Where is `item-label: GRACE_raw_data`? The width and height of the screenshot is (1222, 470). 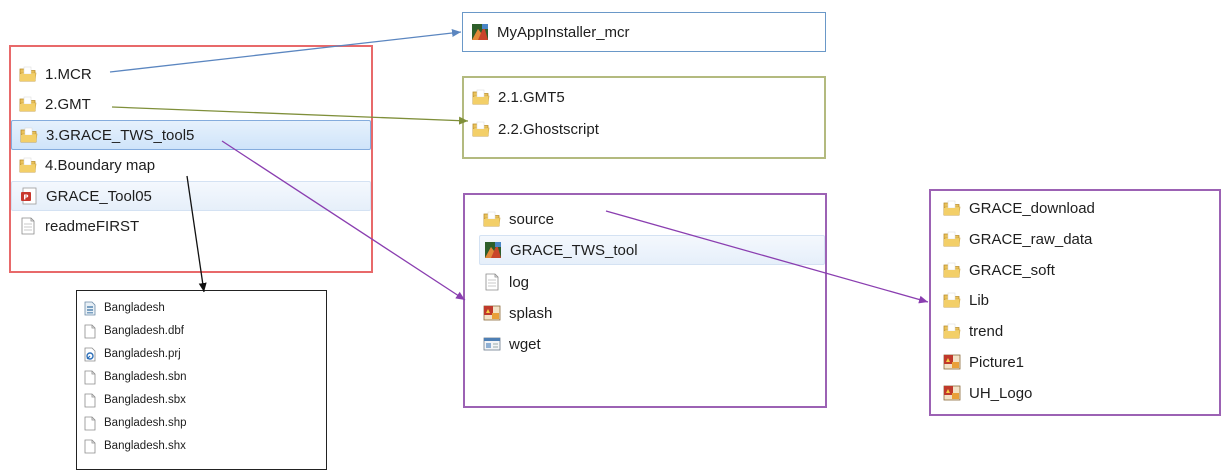 item-label: GRACE_raw_data is located at coordinates (1031, 239).